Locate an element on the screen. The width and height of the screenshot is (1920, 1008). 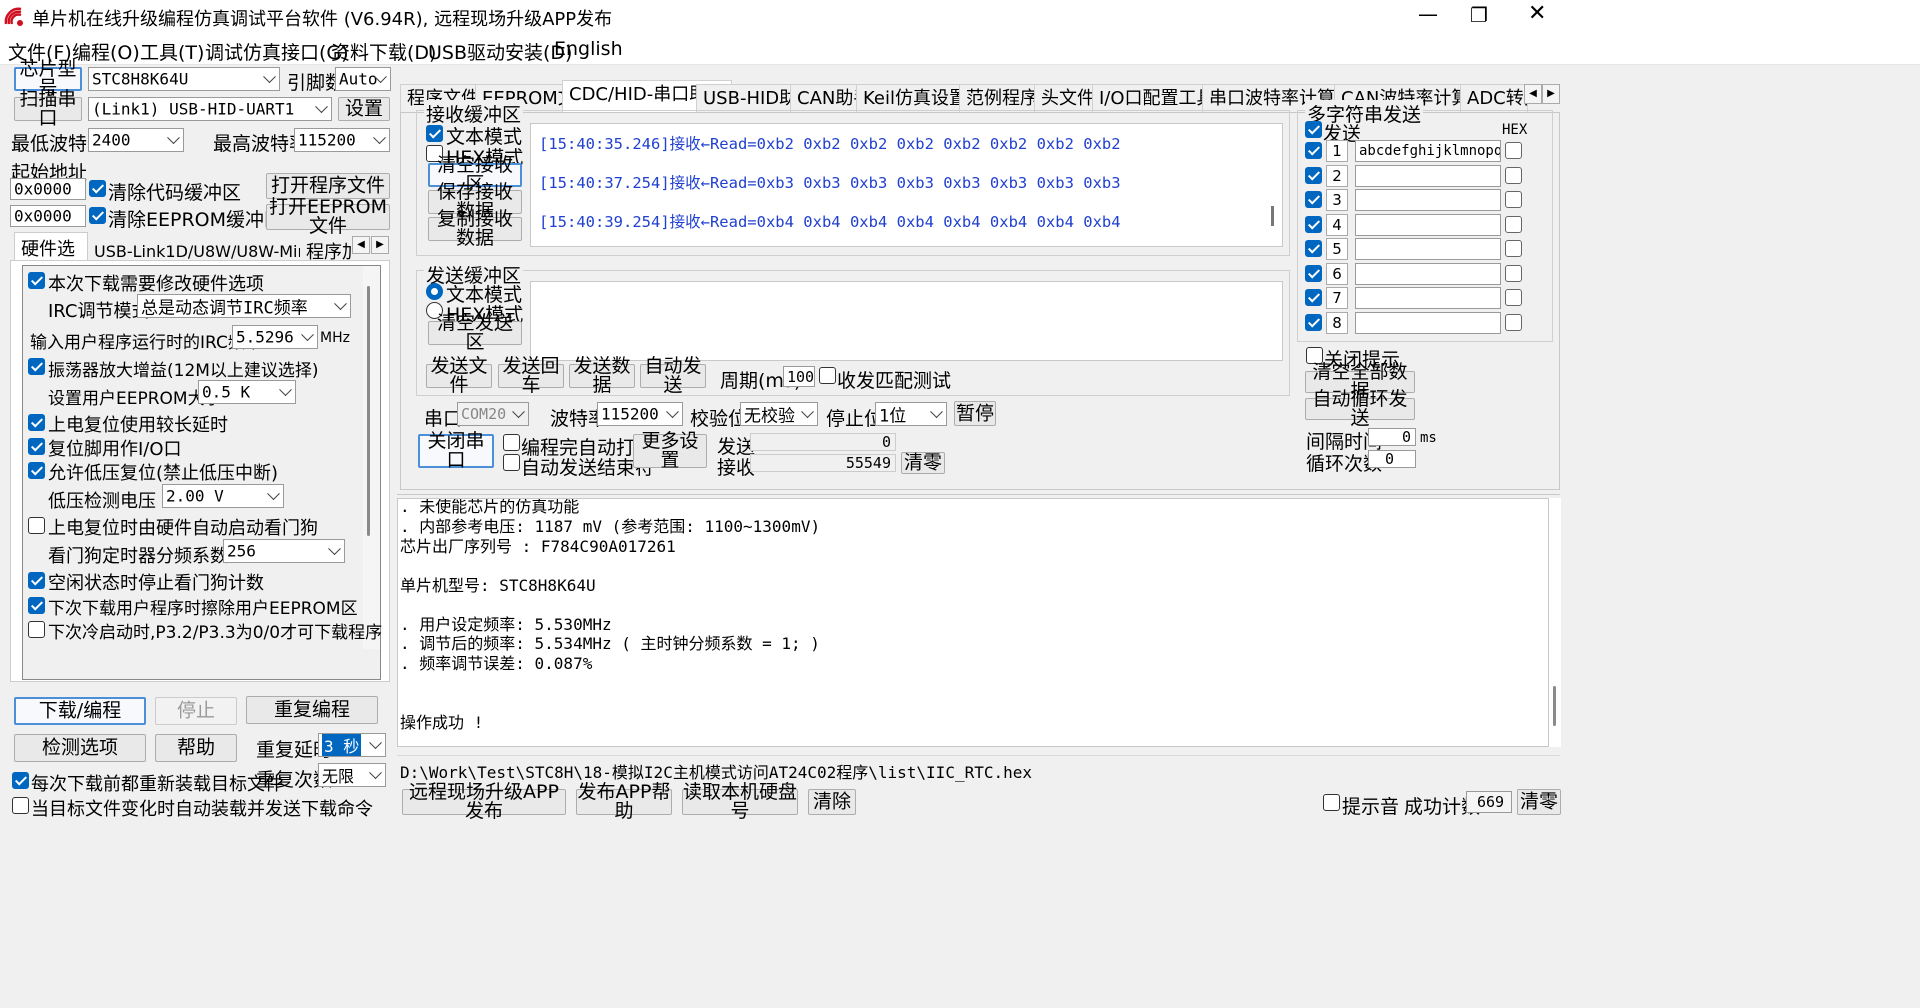
eeprom-addr-input: 0x0000 is located at coordinates (48, 216).